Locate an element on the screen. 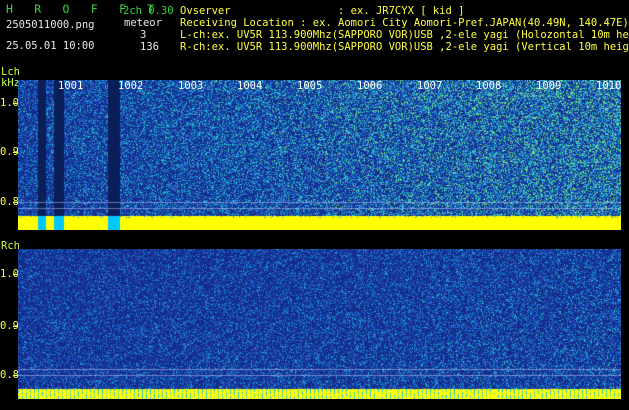  lch-xtick: 1008 is located at coordinates (489, 86).